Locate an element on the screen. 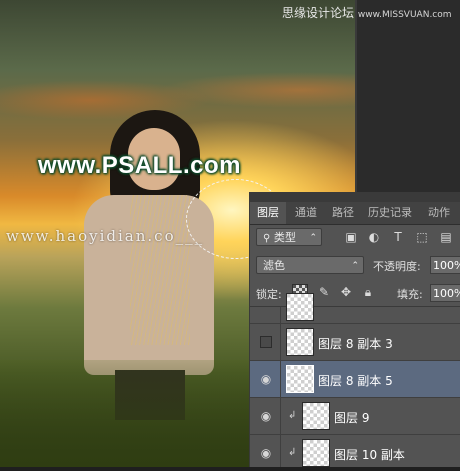  filter-kind-select: ⚲ 类型 ⌃ is located at coordinates (289, 237).